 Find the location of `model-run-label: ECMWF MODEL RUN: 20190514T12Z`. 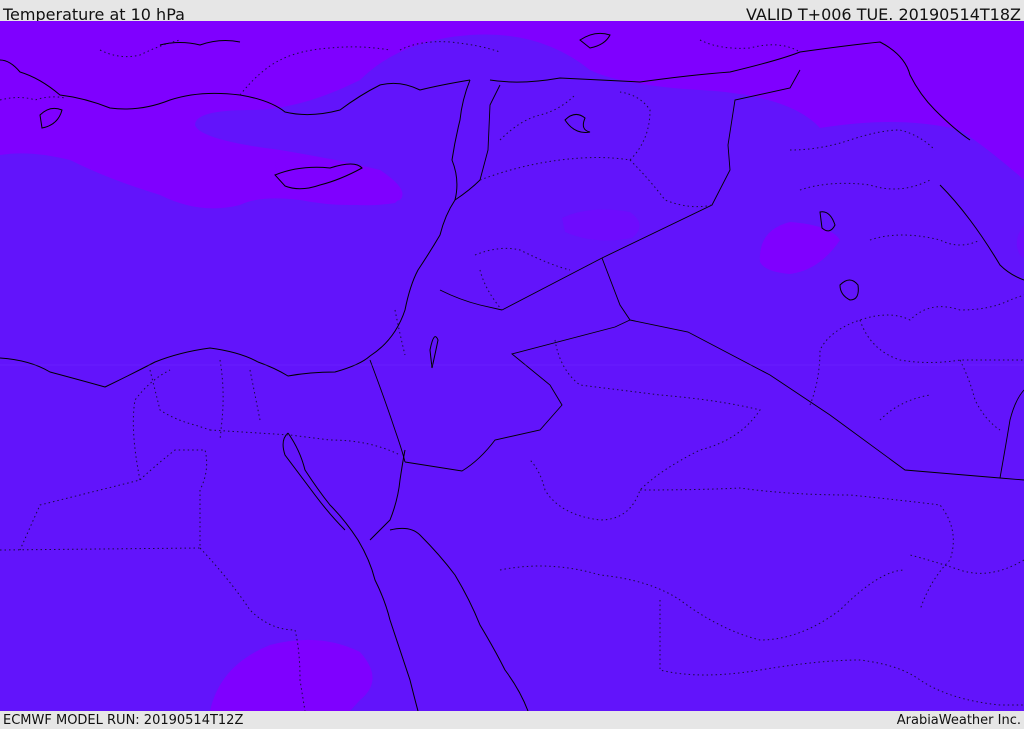

model-run-label: ECMWF MODEL RUN: 20190514T12Z is located at coordinates (123, 720).